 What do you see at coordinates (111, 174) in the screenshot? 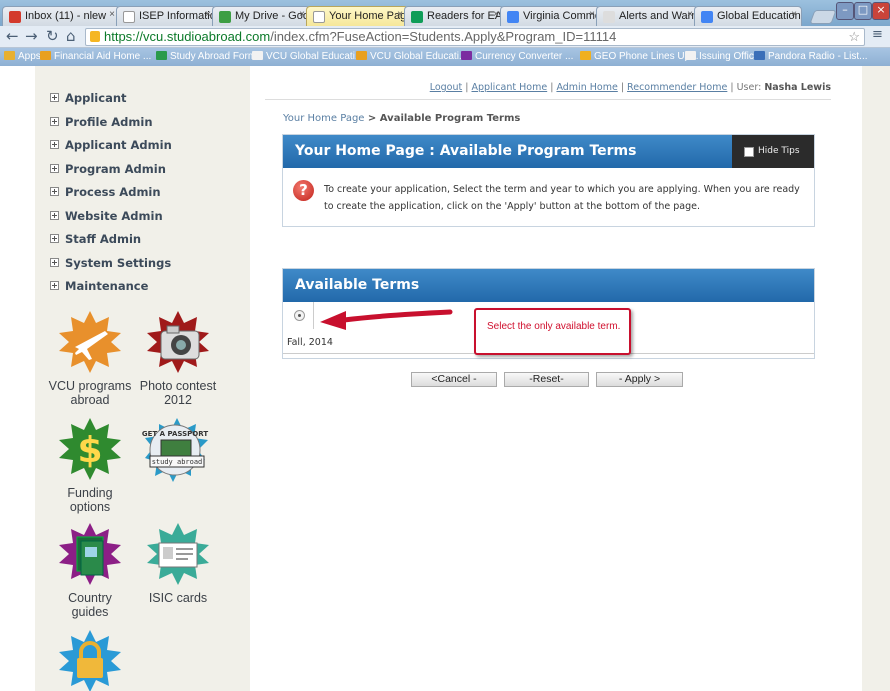
I see `menu-item-program-admin: Program Admin` at bounding box center [111, 174].